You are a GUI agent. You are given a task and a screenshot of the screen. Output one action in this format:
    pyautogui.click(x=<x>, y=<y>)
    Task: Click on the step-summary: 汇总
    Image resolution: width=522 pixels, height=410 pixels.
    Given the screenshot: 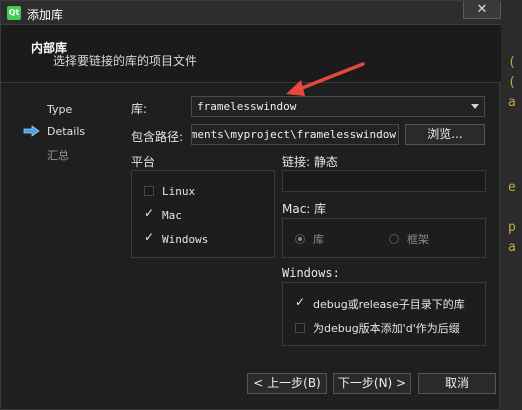 What is the action you would take?
    pyautogui.click(x=58, y=155)
    